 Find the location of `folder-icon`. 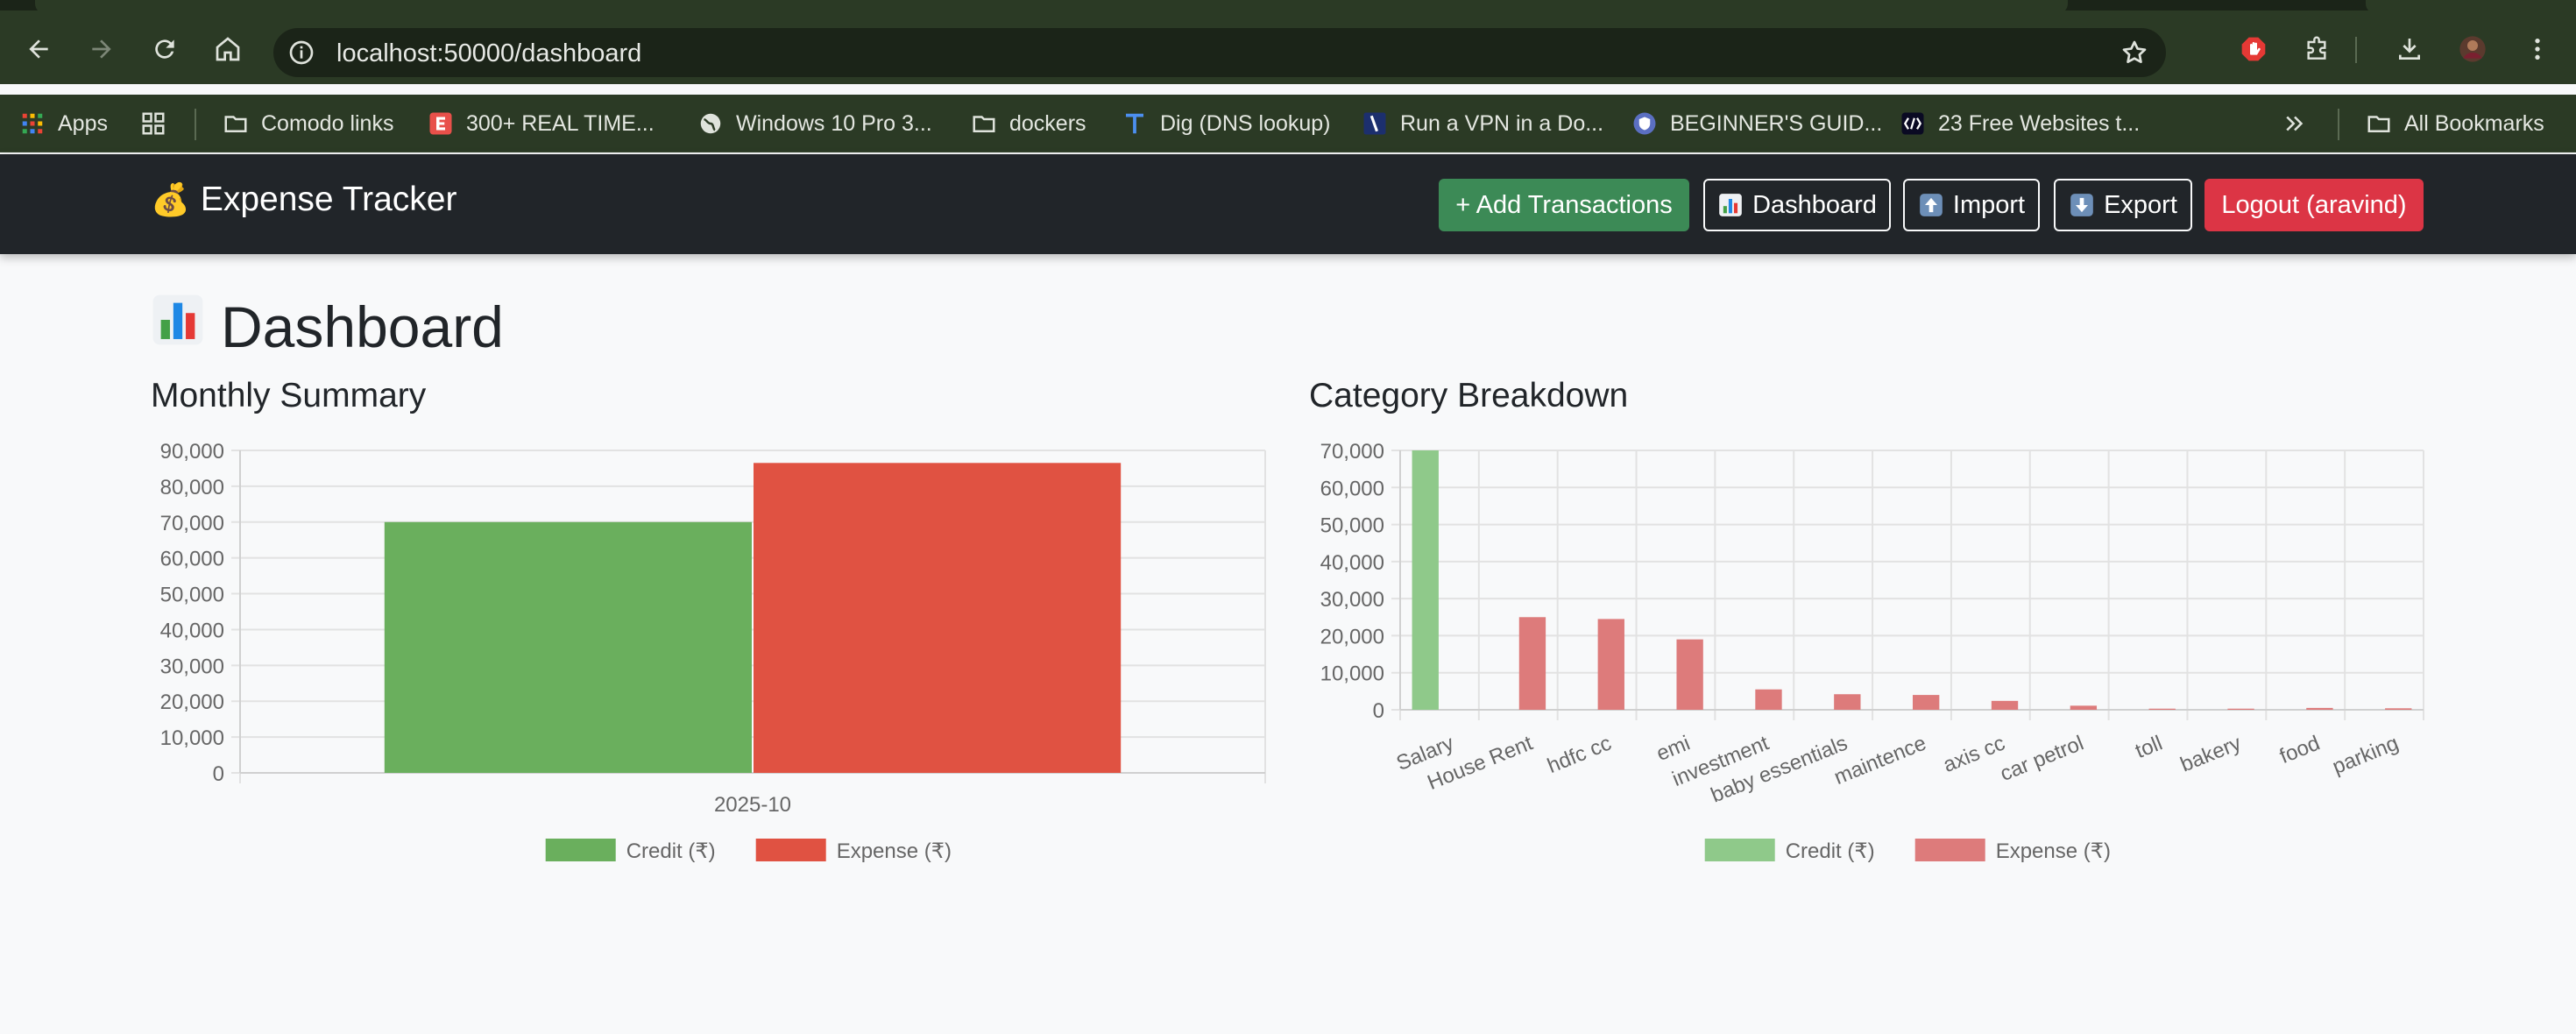

folder-icon is located at coordinates (236, 123).